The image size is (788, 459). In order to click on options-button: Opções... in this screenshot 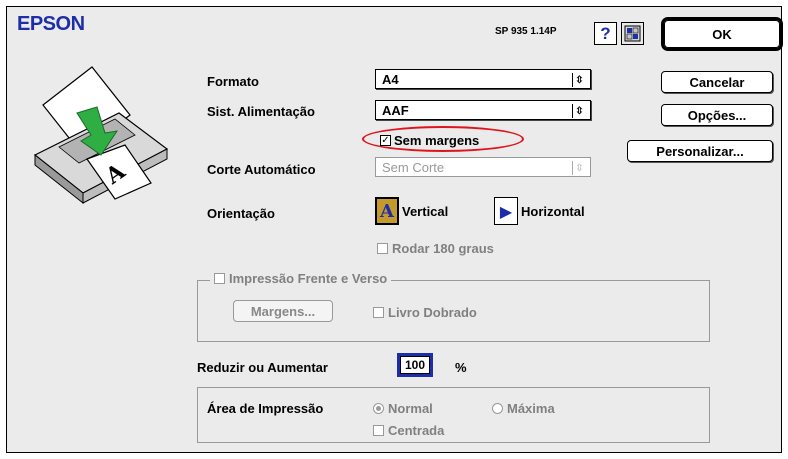, I will do `click(717, 115)`.